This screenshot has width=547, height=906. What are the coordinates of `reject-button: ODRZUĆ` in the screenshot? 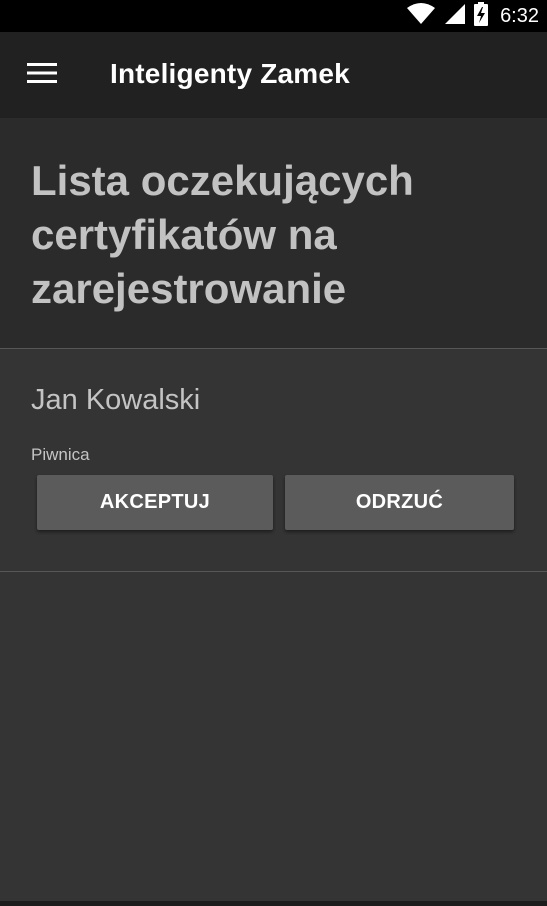 It's located at (399, 502).